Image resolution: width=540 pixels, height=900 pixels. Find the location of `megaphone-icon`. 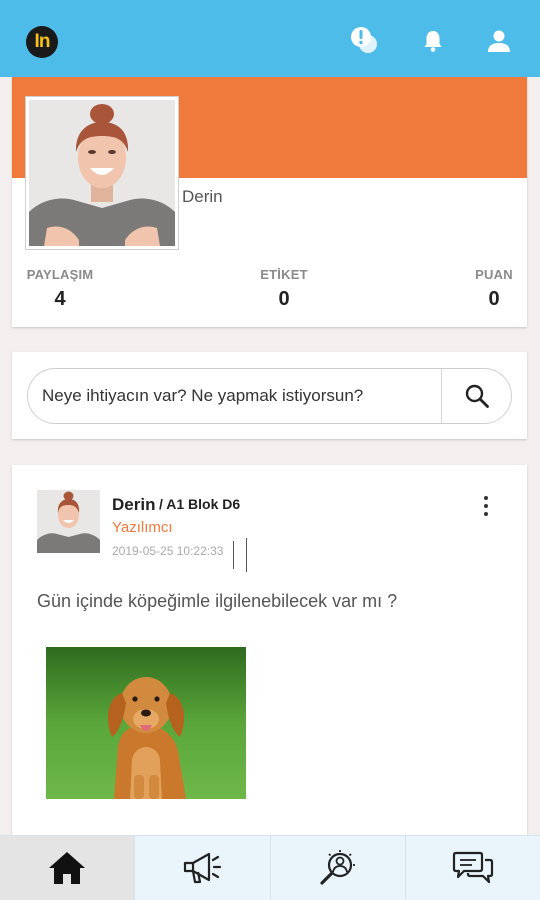

megaphone-icon is located at coordinates (203, 868).